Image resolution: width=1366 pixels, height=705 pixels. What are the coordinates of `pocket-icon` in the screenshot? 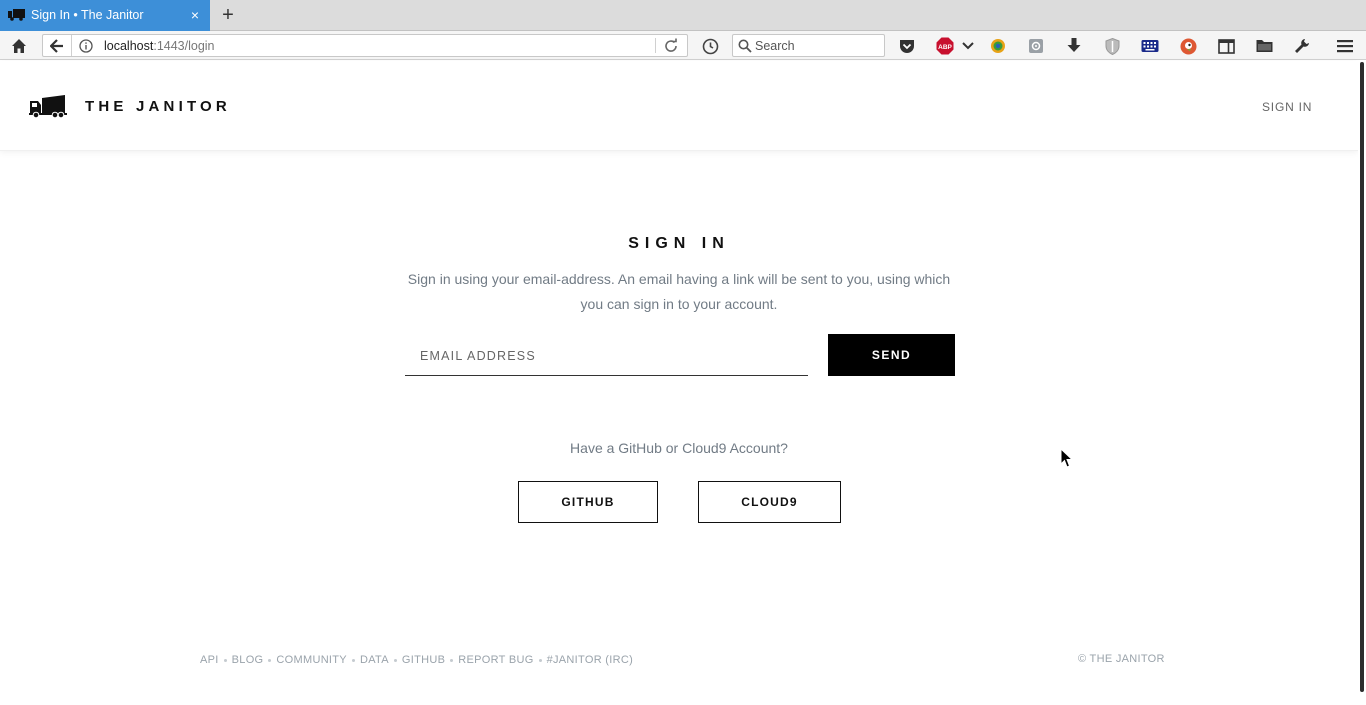 It's located at (907, 46).